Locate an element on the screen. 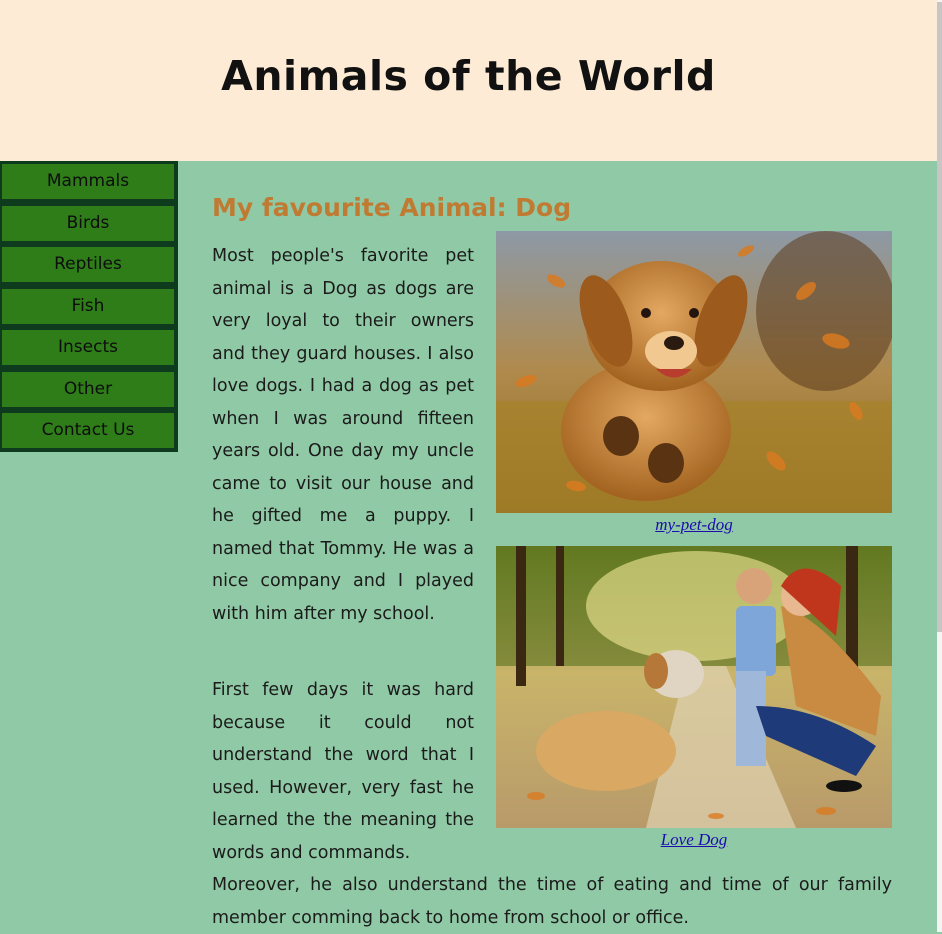 This screenshot has height=934, width=942. nav-item-contact-us: Contact Us is located at coordinates (88, 430).